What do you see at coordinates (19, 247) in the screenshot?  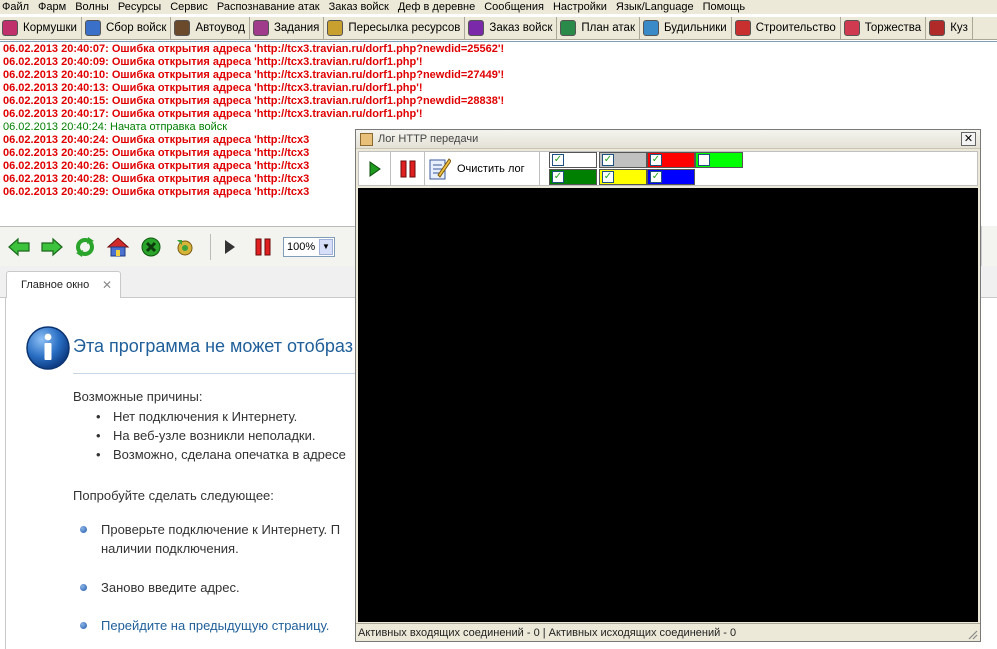 I see `back-icon` at bounding box center [19, 247].